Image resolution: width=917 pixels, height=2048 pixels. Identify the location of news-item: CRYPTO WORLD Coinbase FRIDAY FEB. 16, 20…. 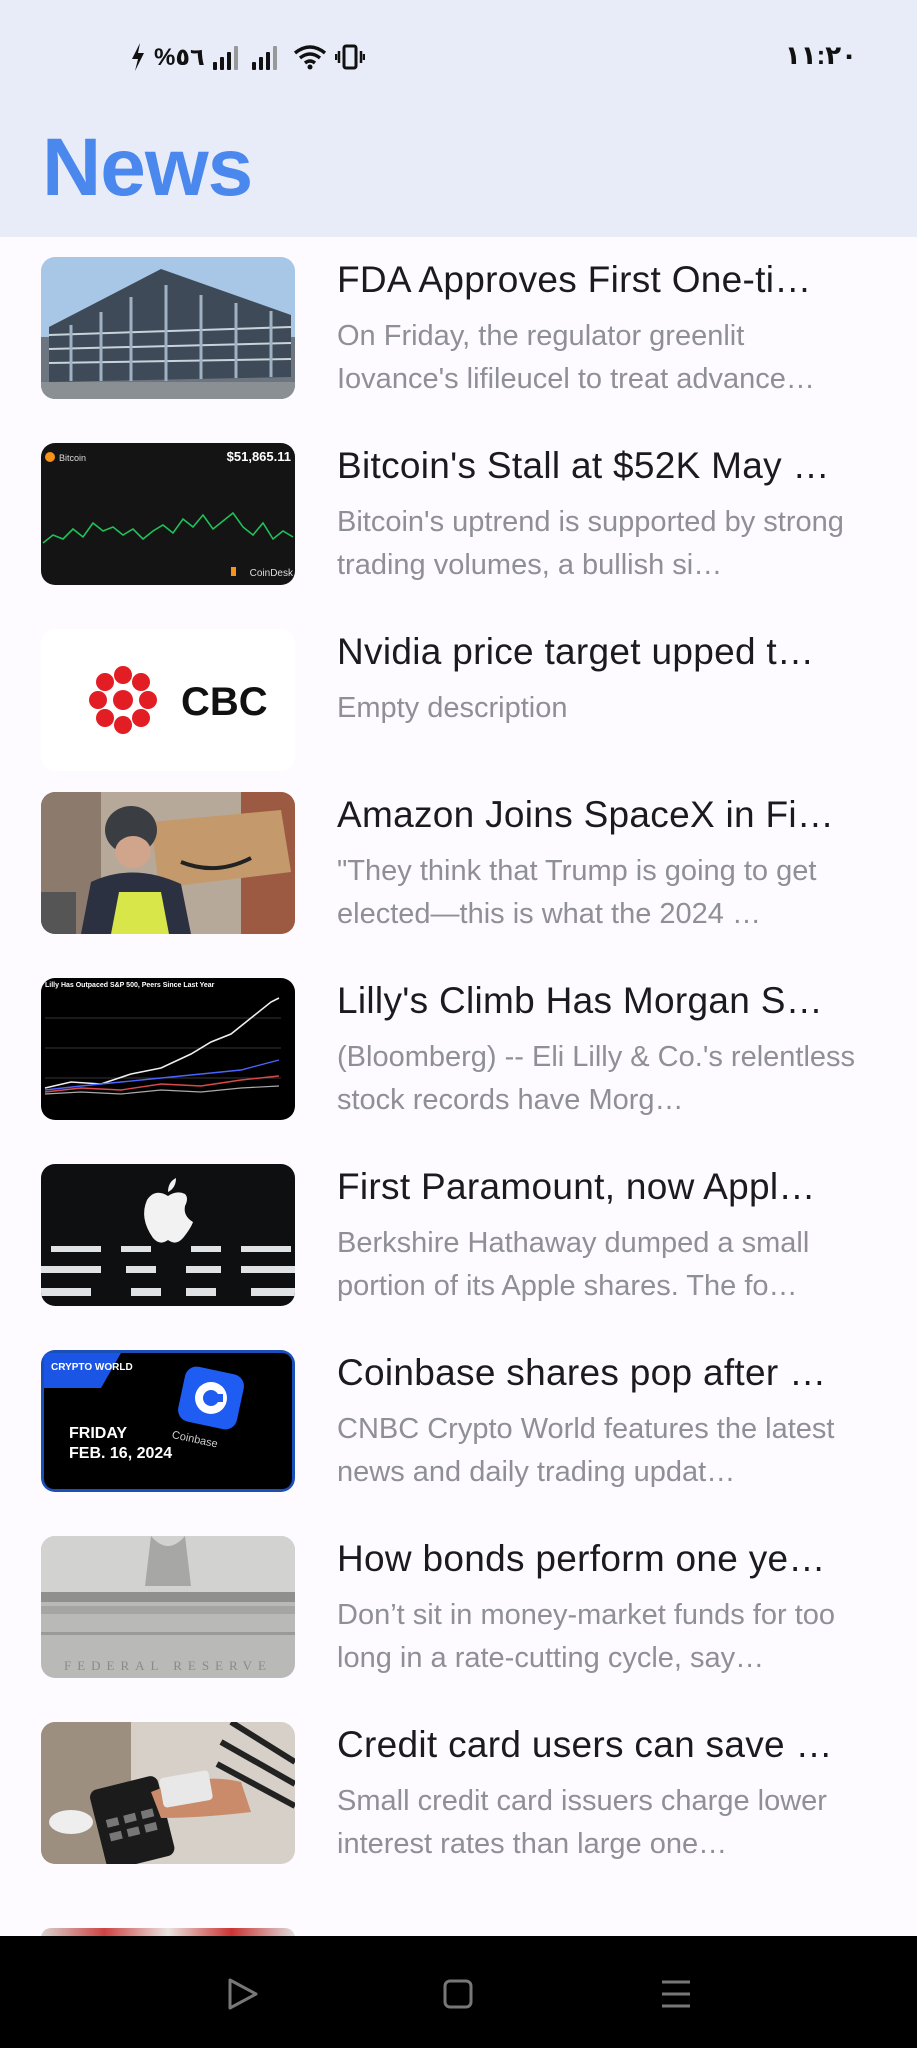
(458, 1415).